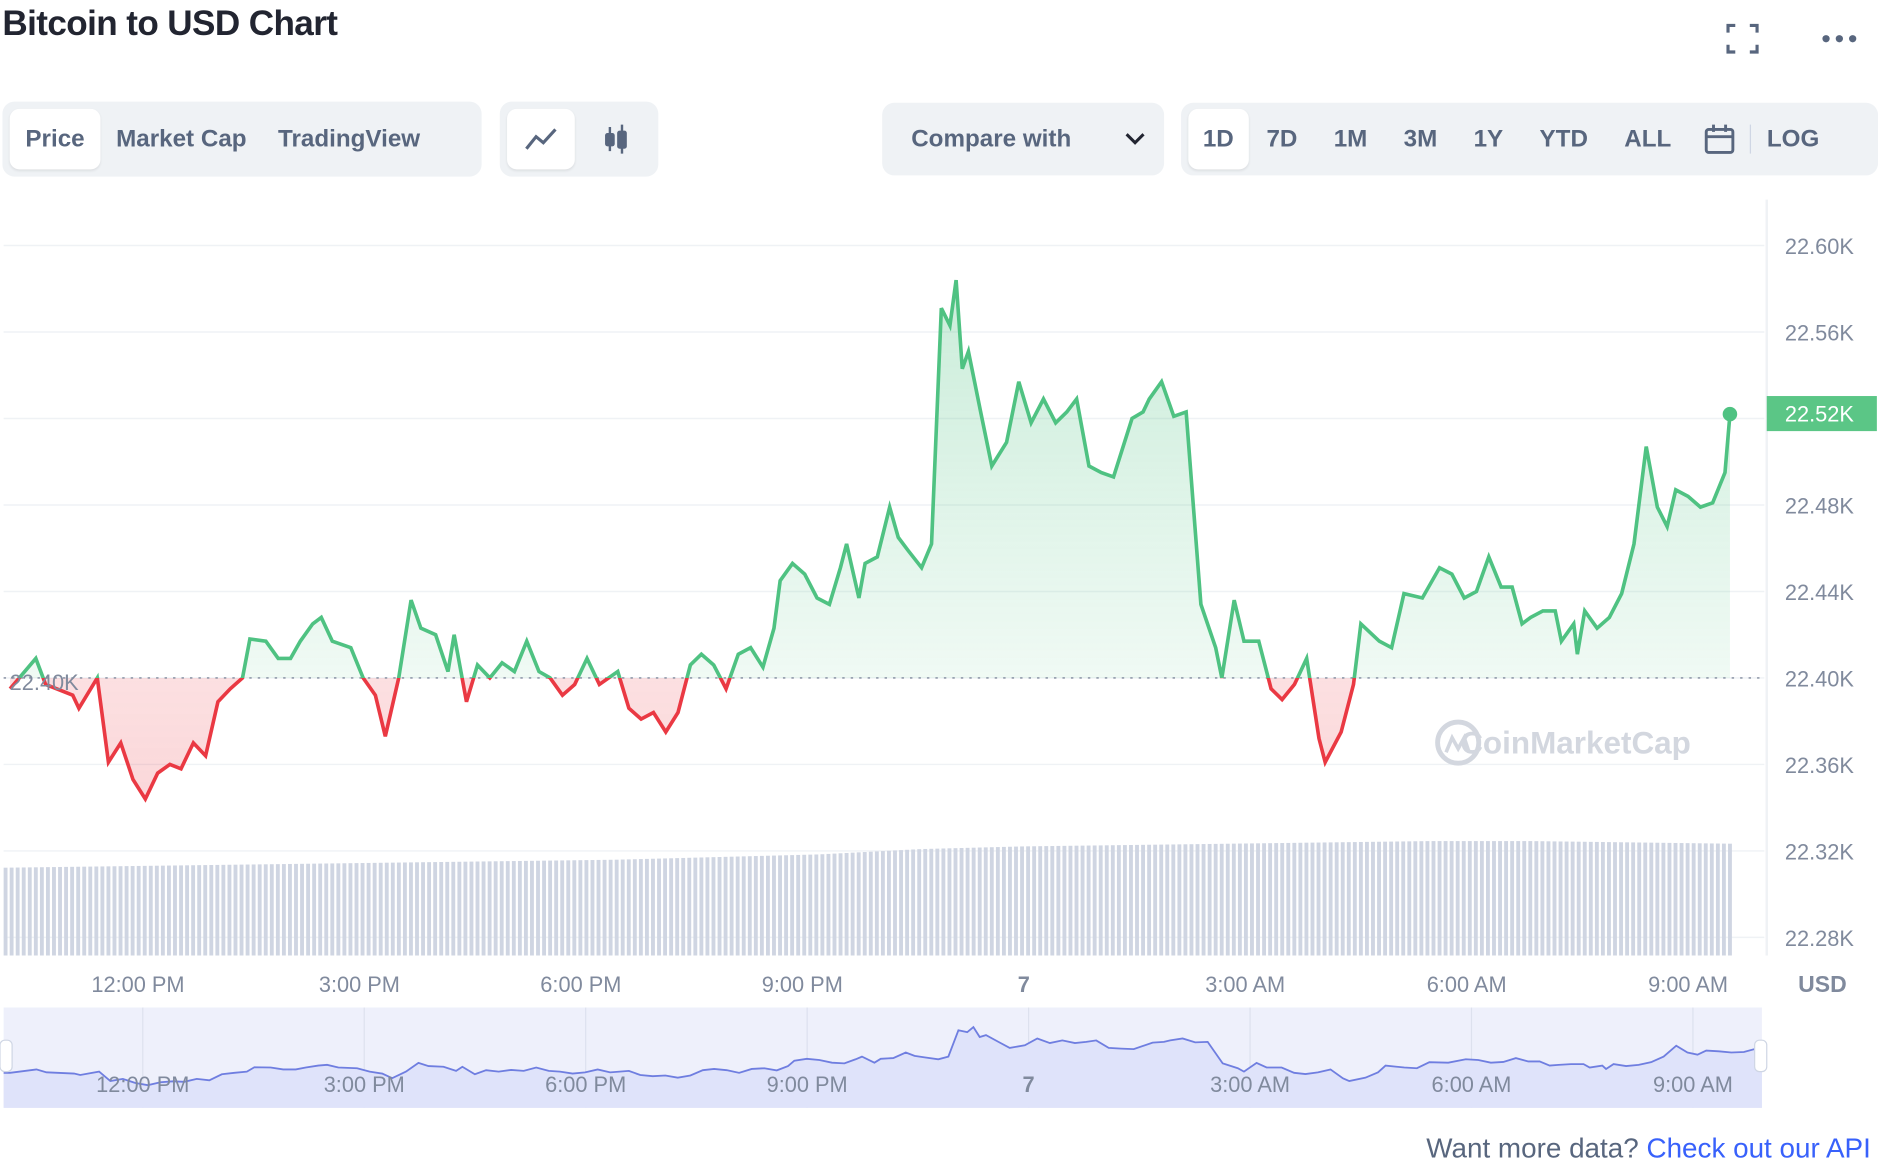 The height and width of the screenshot is (1166, 1878). Describe the element at coordinates (1819, 678) in the screenshot. I see `y-tick-label: 22.40K` at that location.